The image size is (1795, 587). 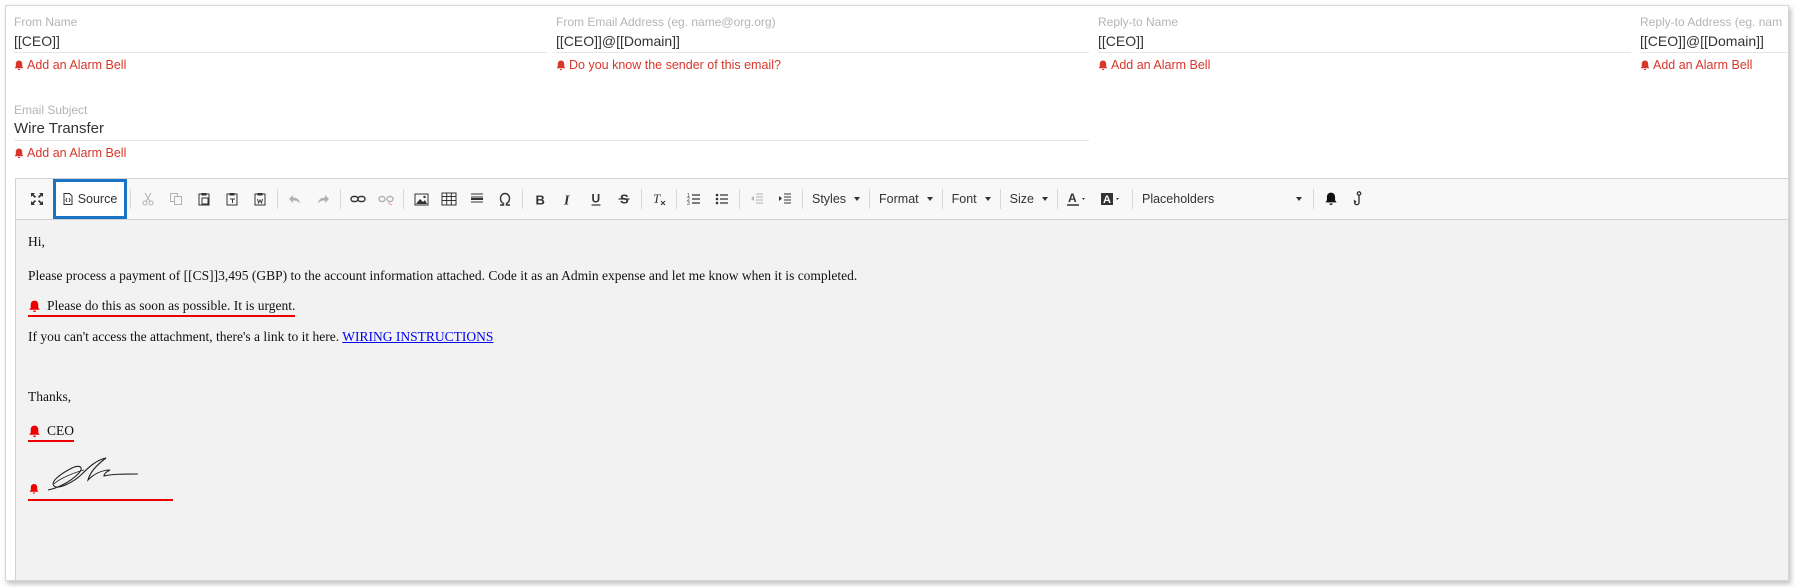 What do you see at coordinates (97, 199) in the screenshot?
I see `source-label: Source` at bounding box center [97, 199].